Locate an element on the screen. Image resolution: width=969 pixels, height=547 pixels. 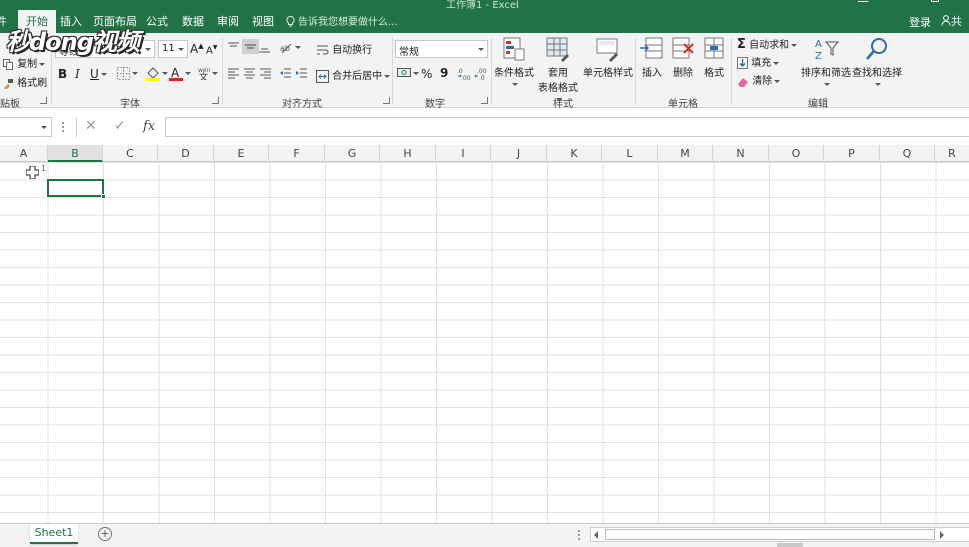
group-label-number: 数字 is located at coordinates (435, 104).